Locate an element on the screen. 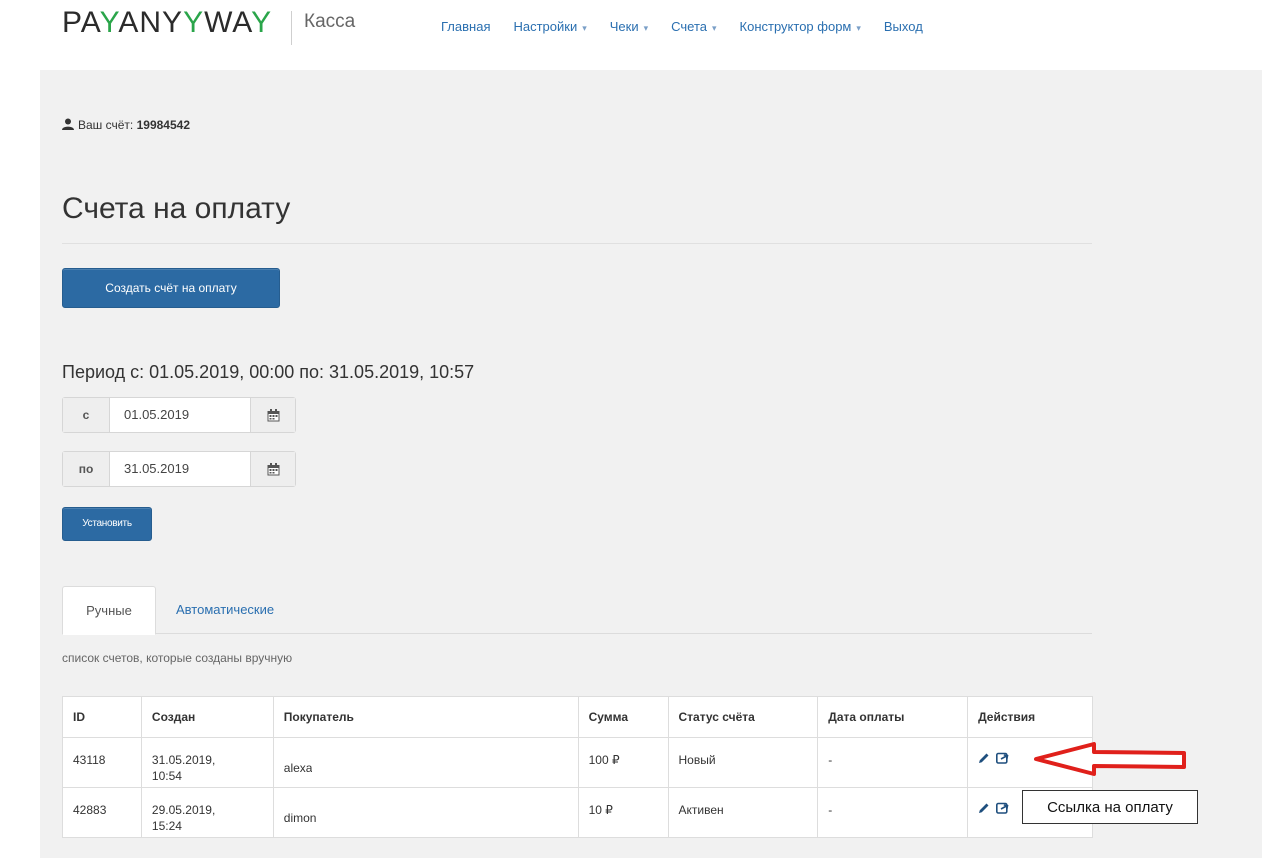 The image size is (1262, 858). cell-status: Новый is located at coordinates (743, 762).